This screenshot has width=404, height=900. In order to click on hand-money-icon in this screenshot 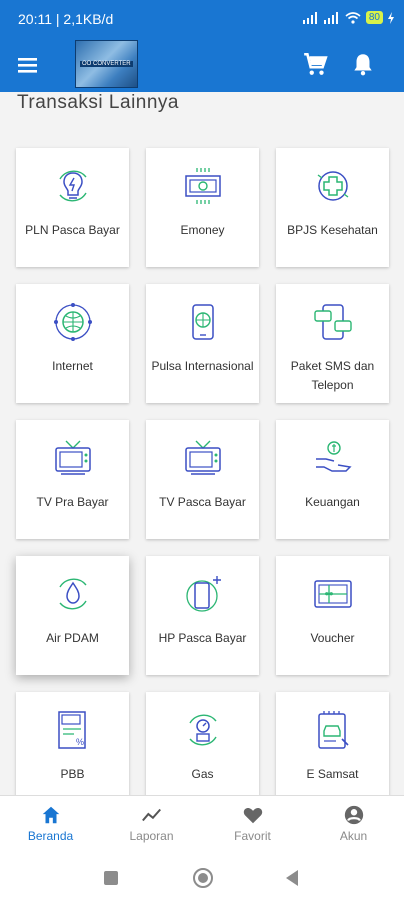, I will do `click(334, 456)`.